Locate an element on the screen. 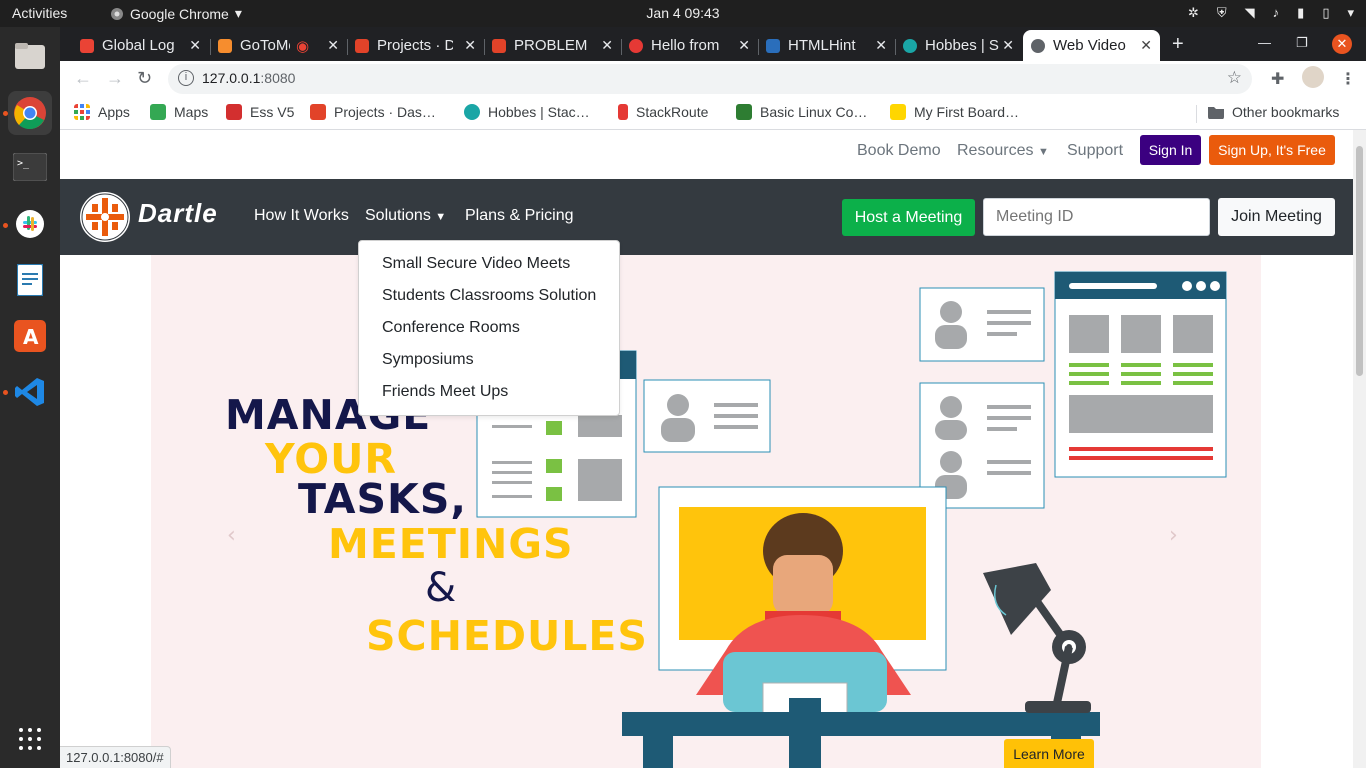  dock: >_ A is located at coordinates (30, 397).